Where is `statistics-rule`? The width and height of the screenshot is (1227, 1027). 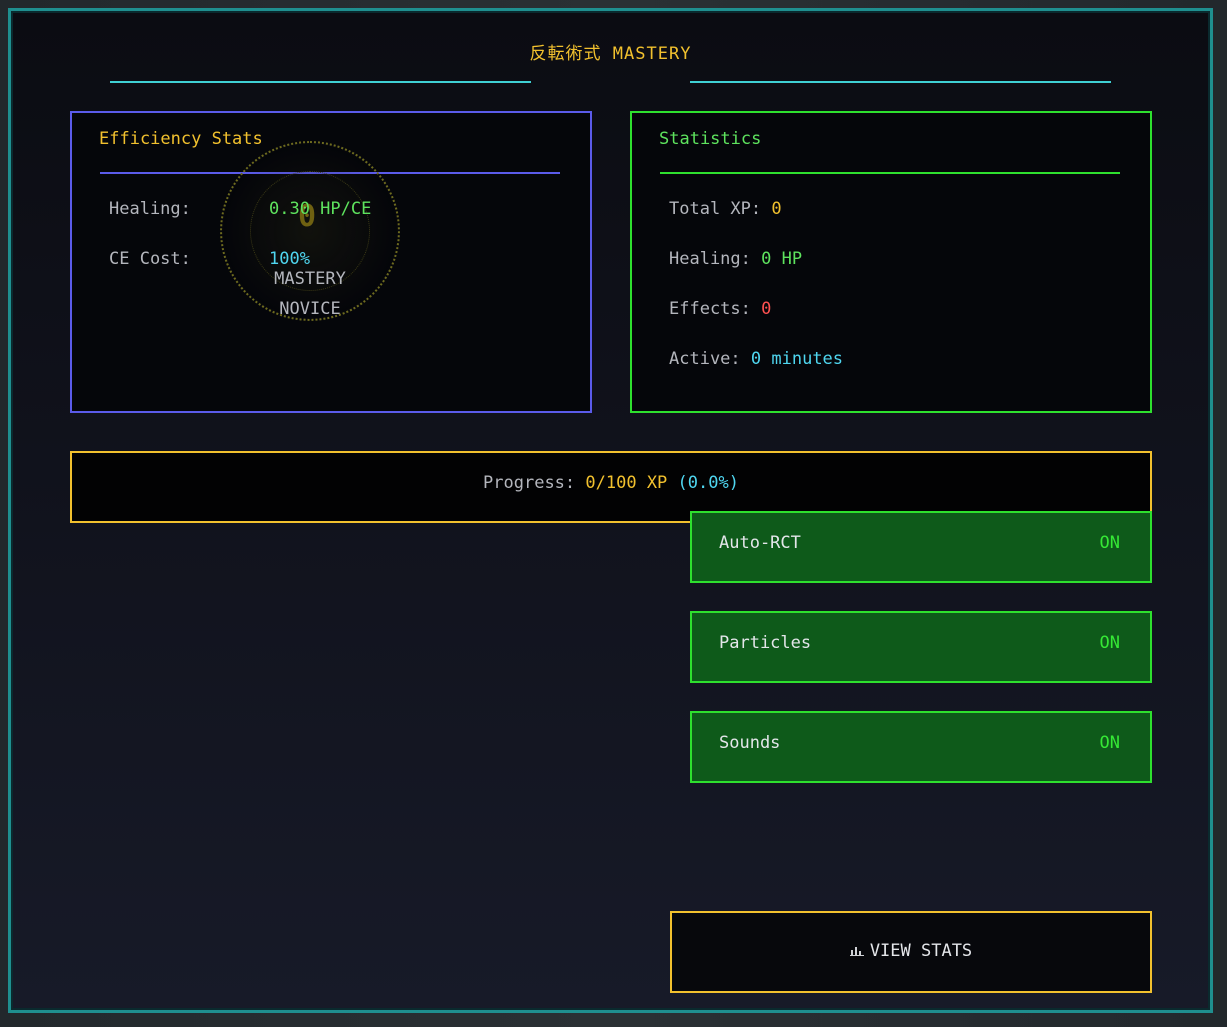 statistics-rule is located at coordinates (890, 173).